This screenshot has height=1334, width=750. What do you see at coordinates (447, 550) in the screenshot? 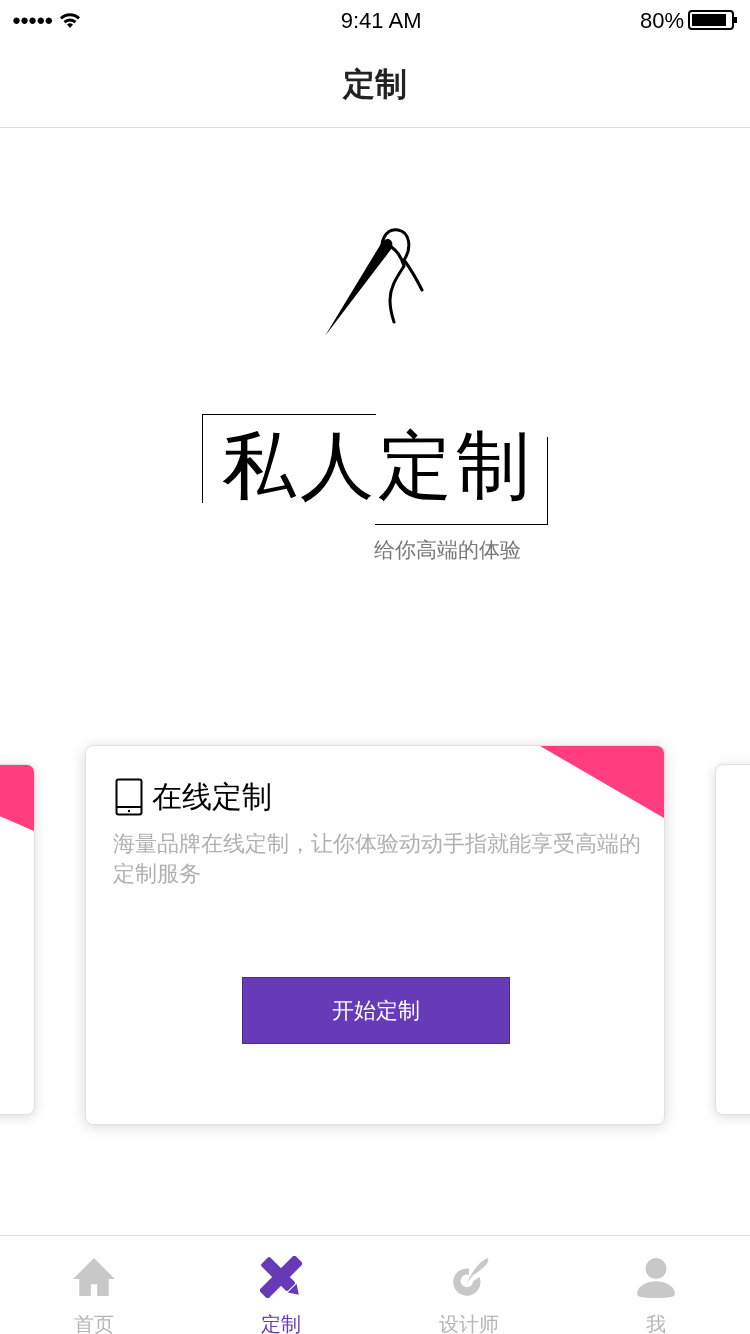
I see `hero-subtitle: 给你高端的体验` at bounding box center [447, 550].